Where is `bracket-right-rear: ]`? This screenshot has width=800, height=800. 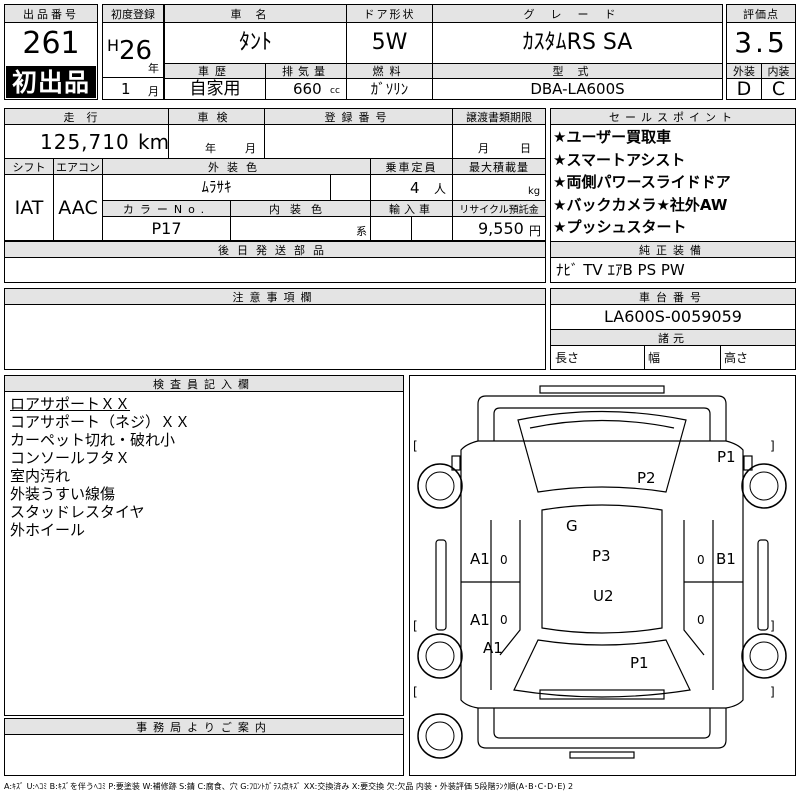 bracket-right-rear: ] is located at coordinates (772, 692).